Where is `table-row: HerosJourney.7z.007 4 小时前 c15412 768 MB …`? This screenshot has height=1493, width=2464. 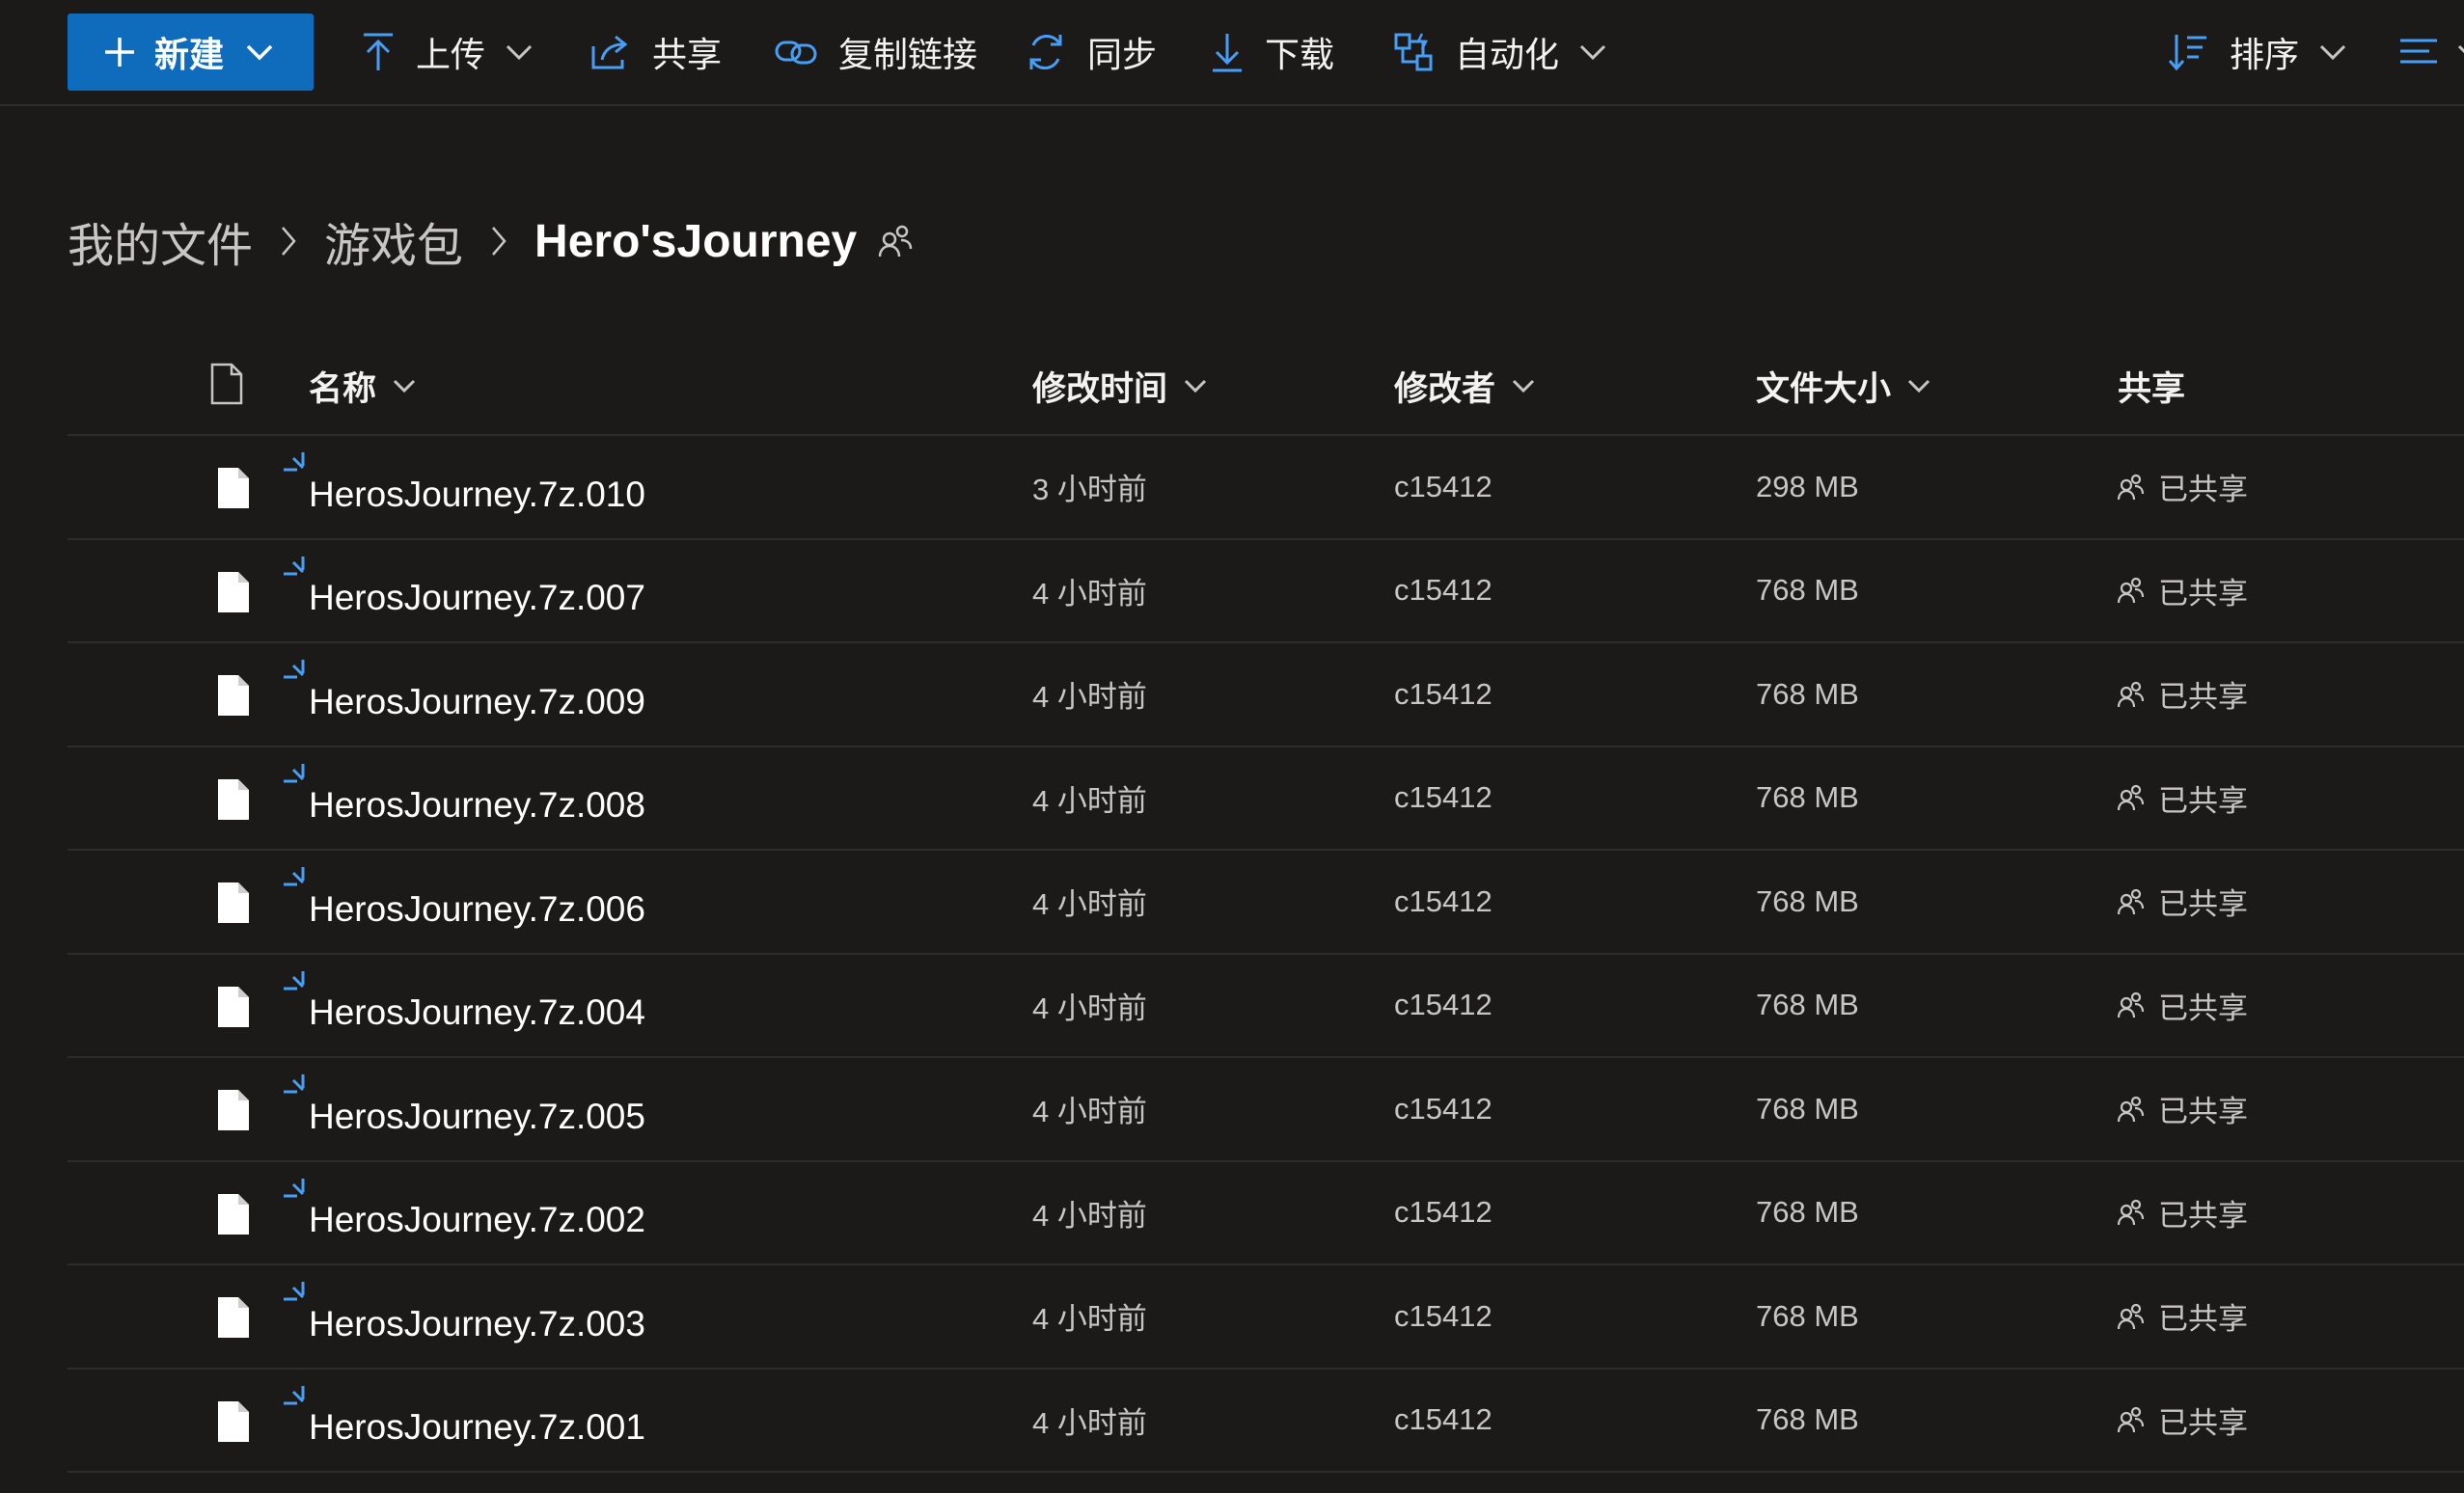 table-row: HerosJourney.7z.007 4 小时前 c15412 768 MB … is located at coordinates (1266, 591).